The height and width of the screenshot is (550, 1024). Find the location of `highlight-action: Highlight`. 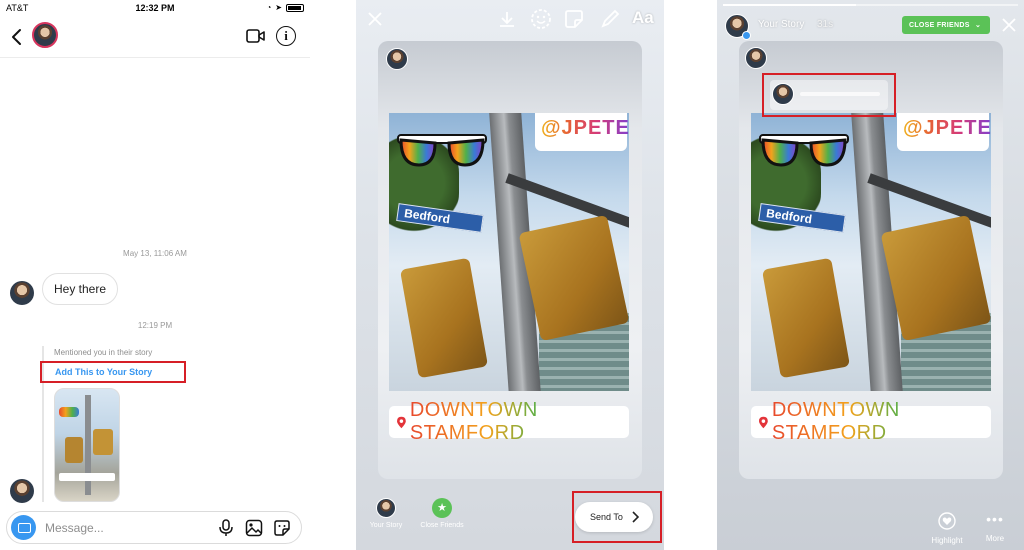

highlight-action: Highlight is located at coordinates (947, 528).